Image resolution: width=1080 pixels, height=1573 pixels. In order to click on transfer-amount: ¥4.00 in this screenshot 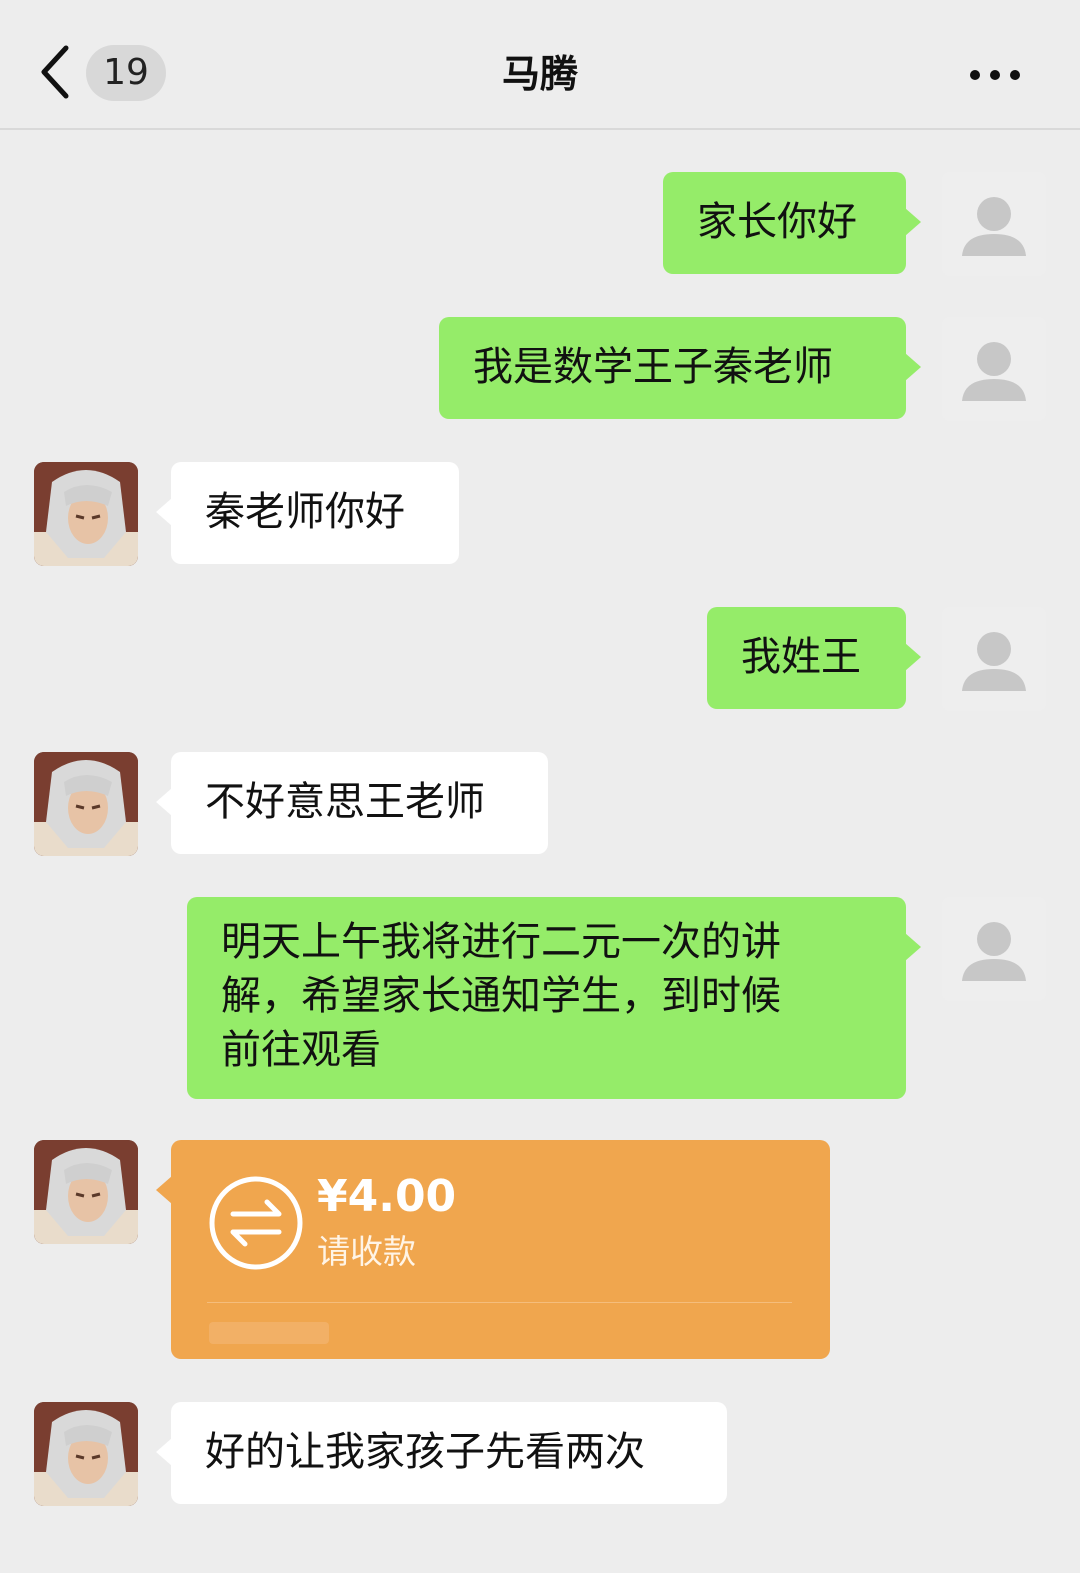, I will do `click(387, 1196)`.